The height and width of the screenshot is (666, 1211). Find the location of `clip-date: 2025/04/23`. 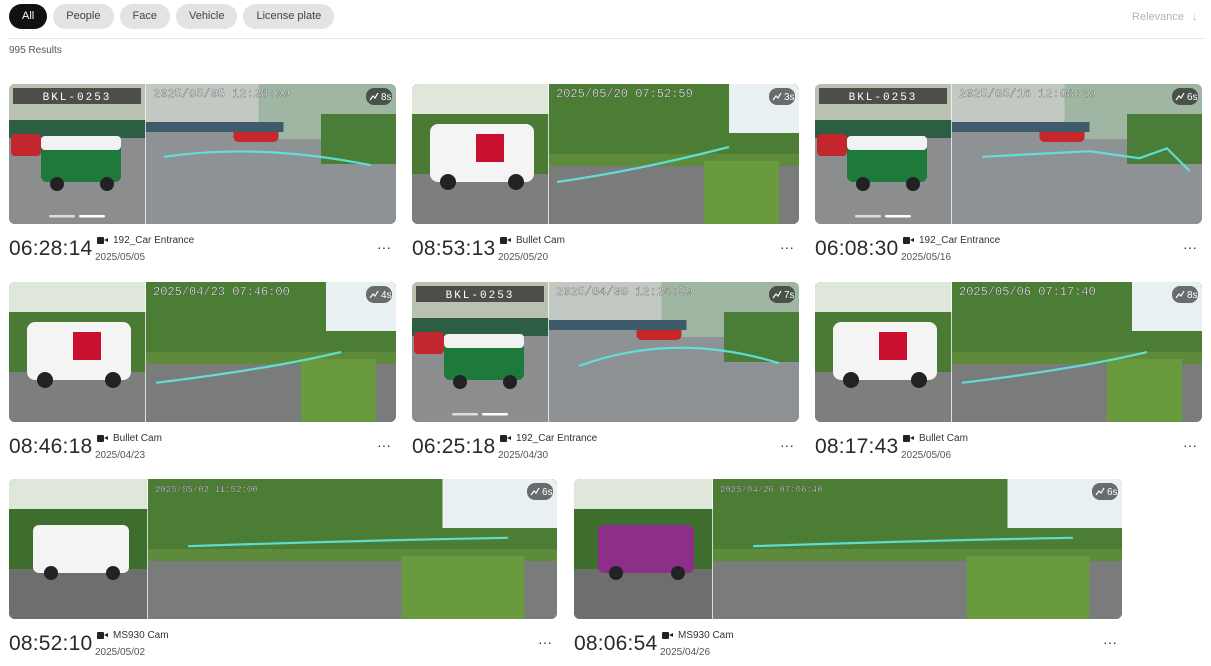

clip-date: 2025/04/23 is located at coordinates (120, 455).